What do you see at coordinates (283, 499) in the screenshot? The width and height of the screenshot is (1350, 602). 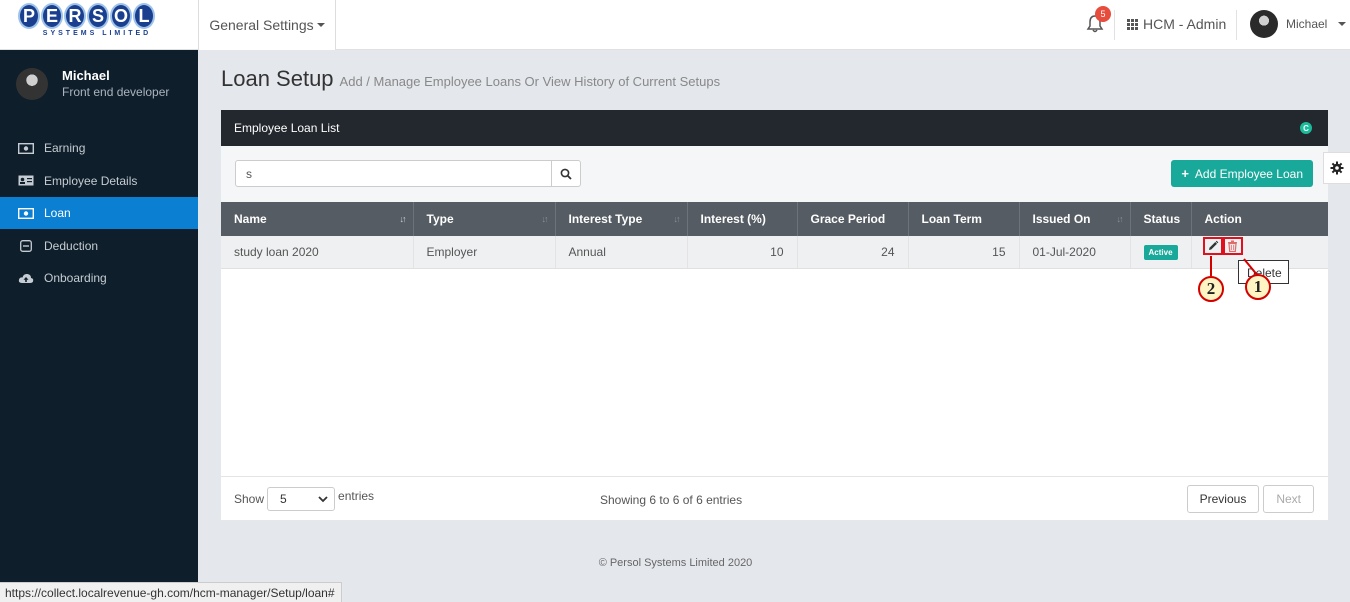 I see `page-length-value: 5` at bounding box center [283, 499].